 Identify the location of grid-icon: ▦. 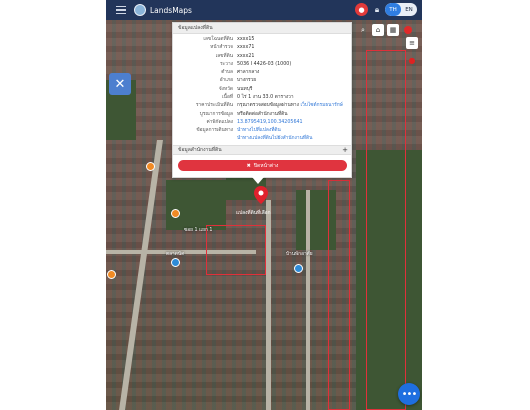
(393, 30).